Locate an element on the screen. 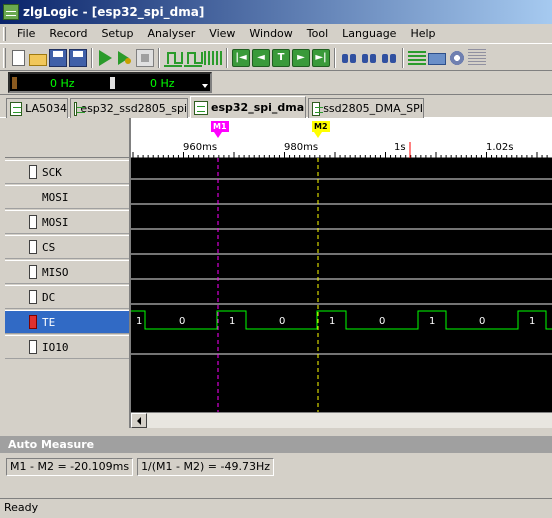  toolbar is located at coordinates (276, 58).